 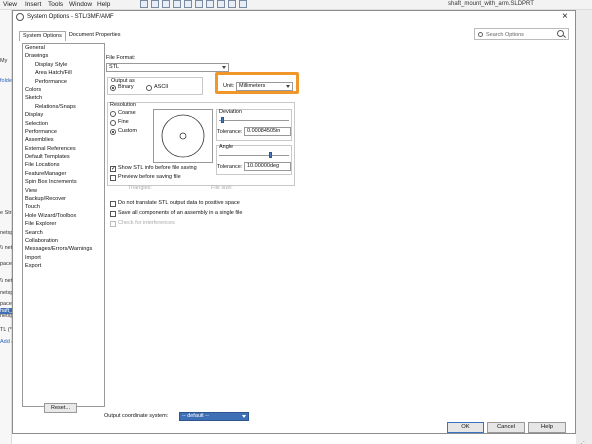 What do you see at coordinates (80, 4) in the screenshot?
I see `menu-window: Window` at bounding box center [80, 4].